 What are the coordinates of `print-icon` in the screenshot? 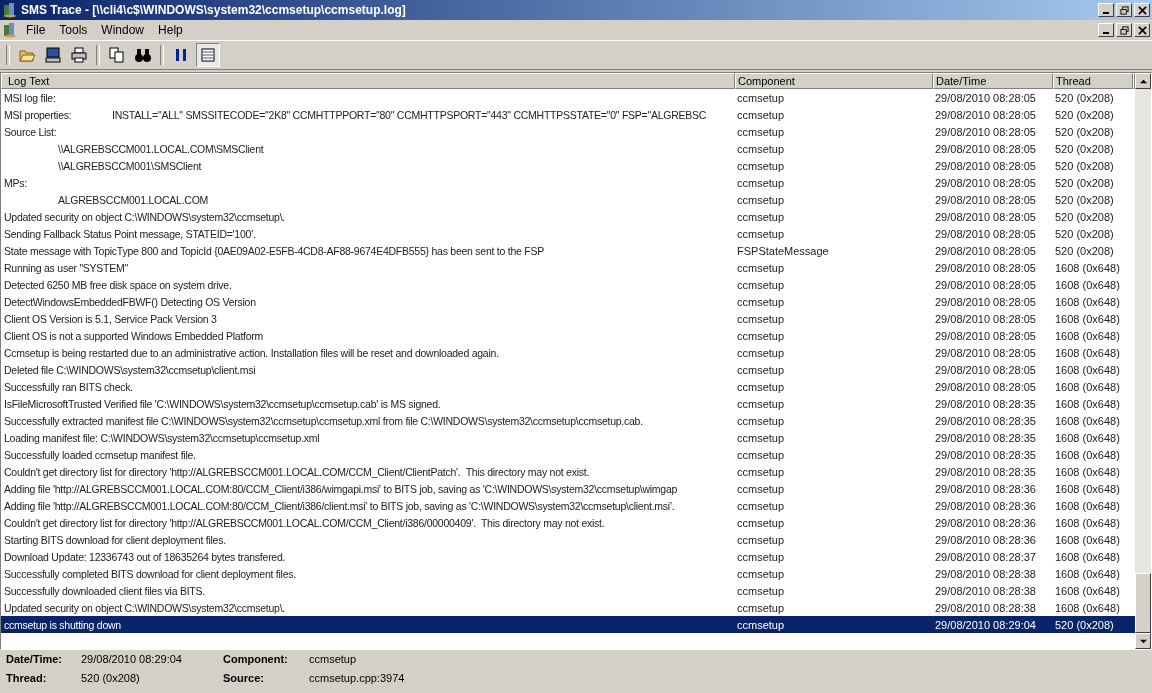 It's located at (79, 55).